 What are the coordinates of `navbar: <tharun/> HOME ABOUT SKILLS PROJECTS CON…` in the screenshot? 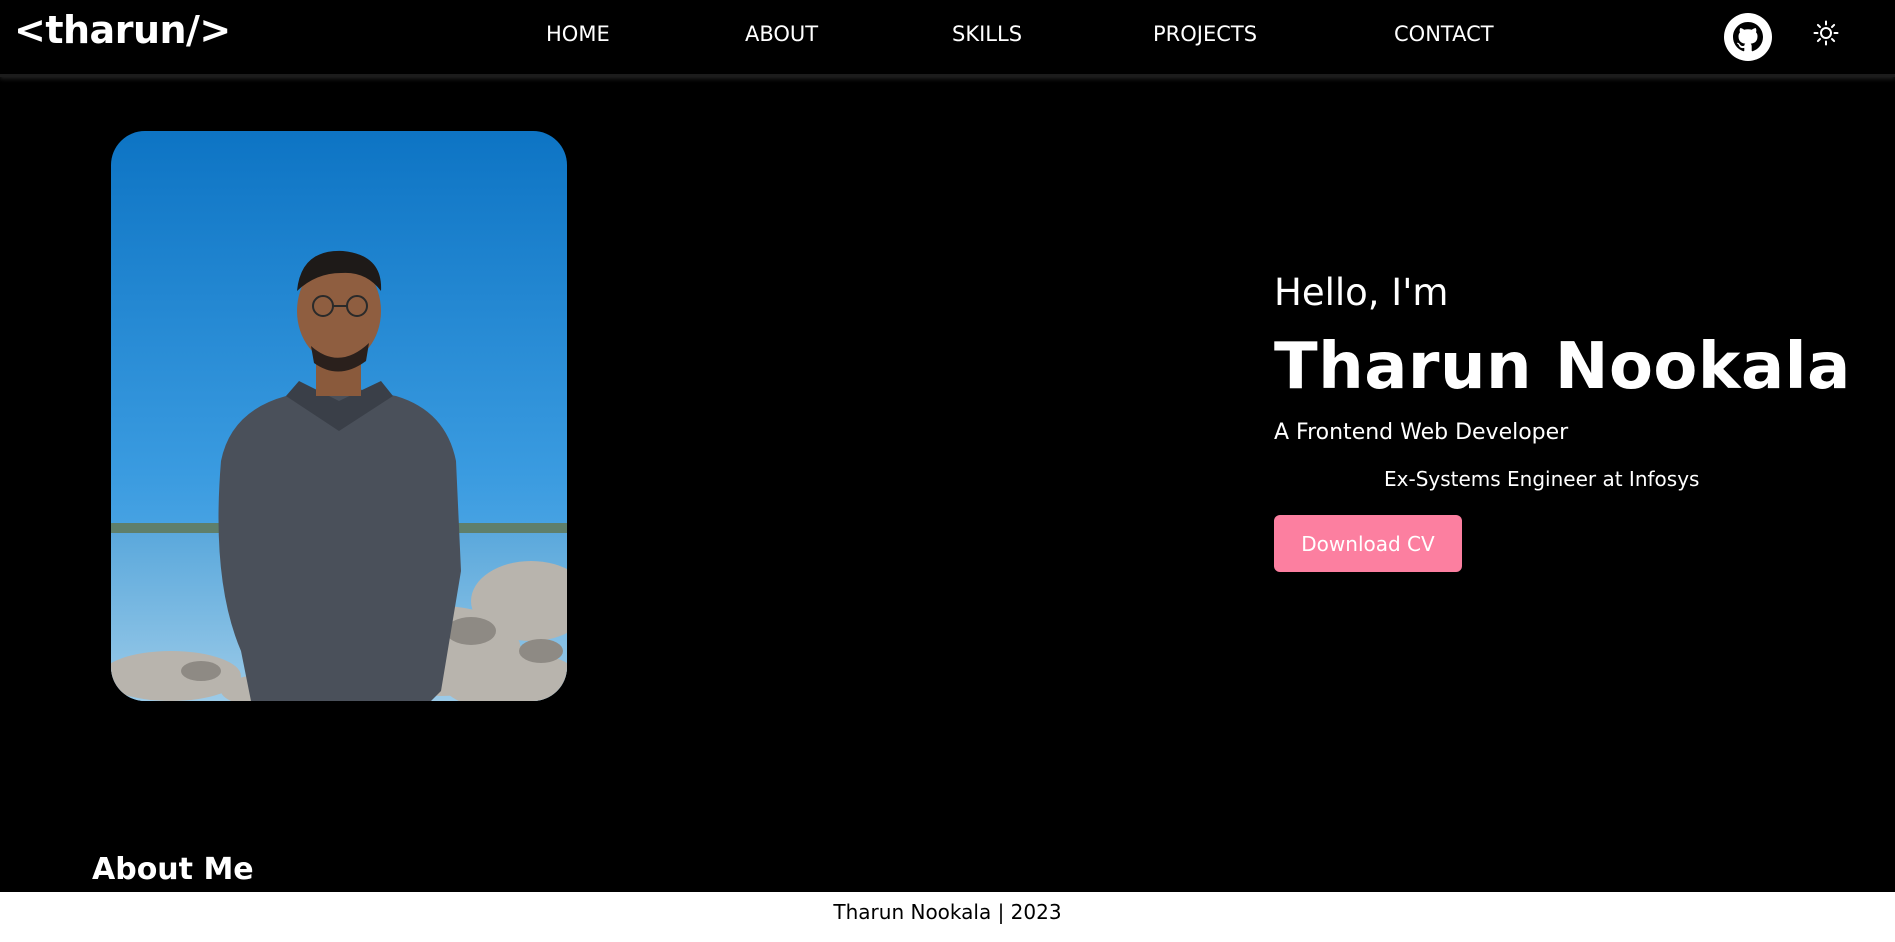 It's located at (947, 38).